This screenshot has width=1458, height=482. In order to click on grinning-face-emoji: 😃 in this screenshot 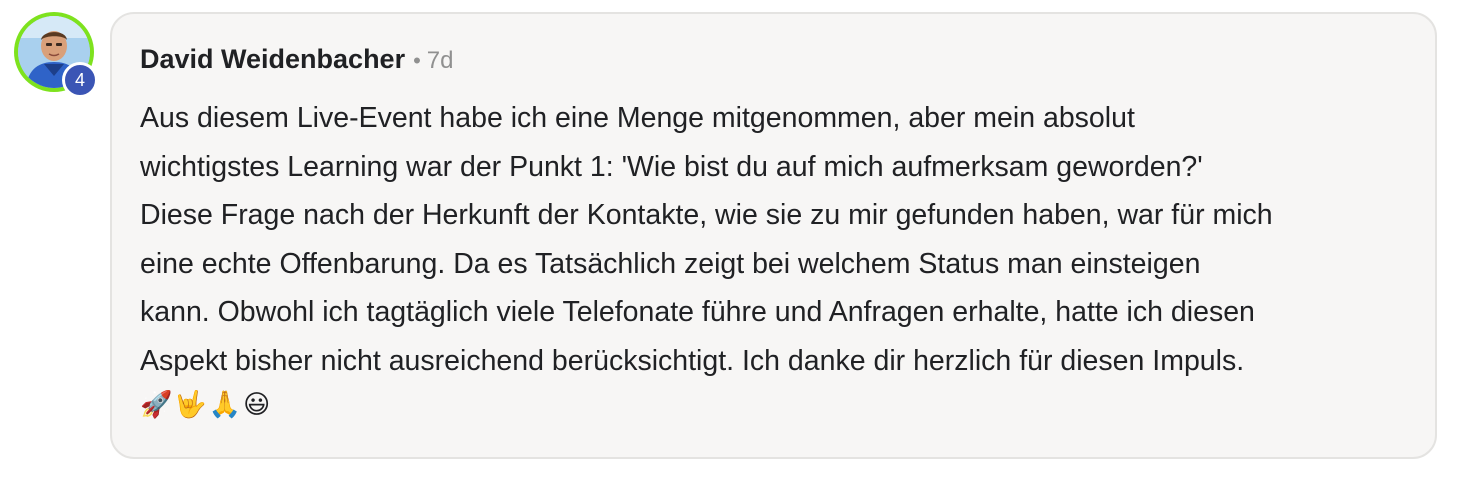, I will do `click(257, 404)`.